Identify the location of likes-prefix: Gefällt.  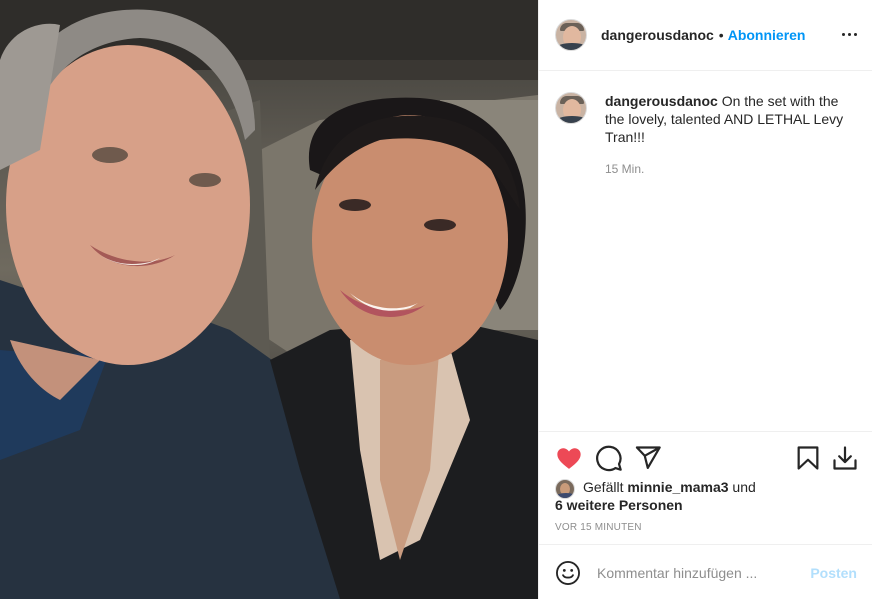
(603, 487).